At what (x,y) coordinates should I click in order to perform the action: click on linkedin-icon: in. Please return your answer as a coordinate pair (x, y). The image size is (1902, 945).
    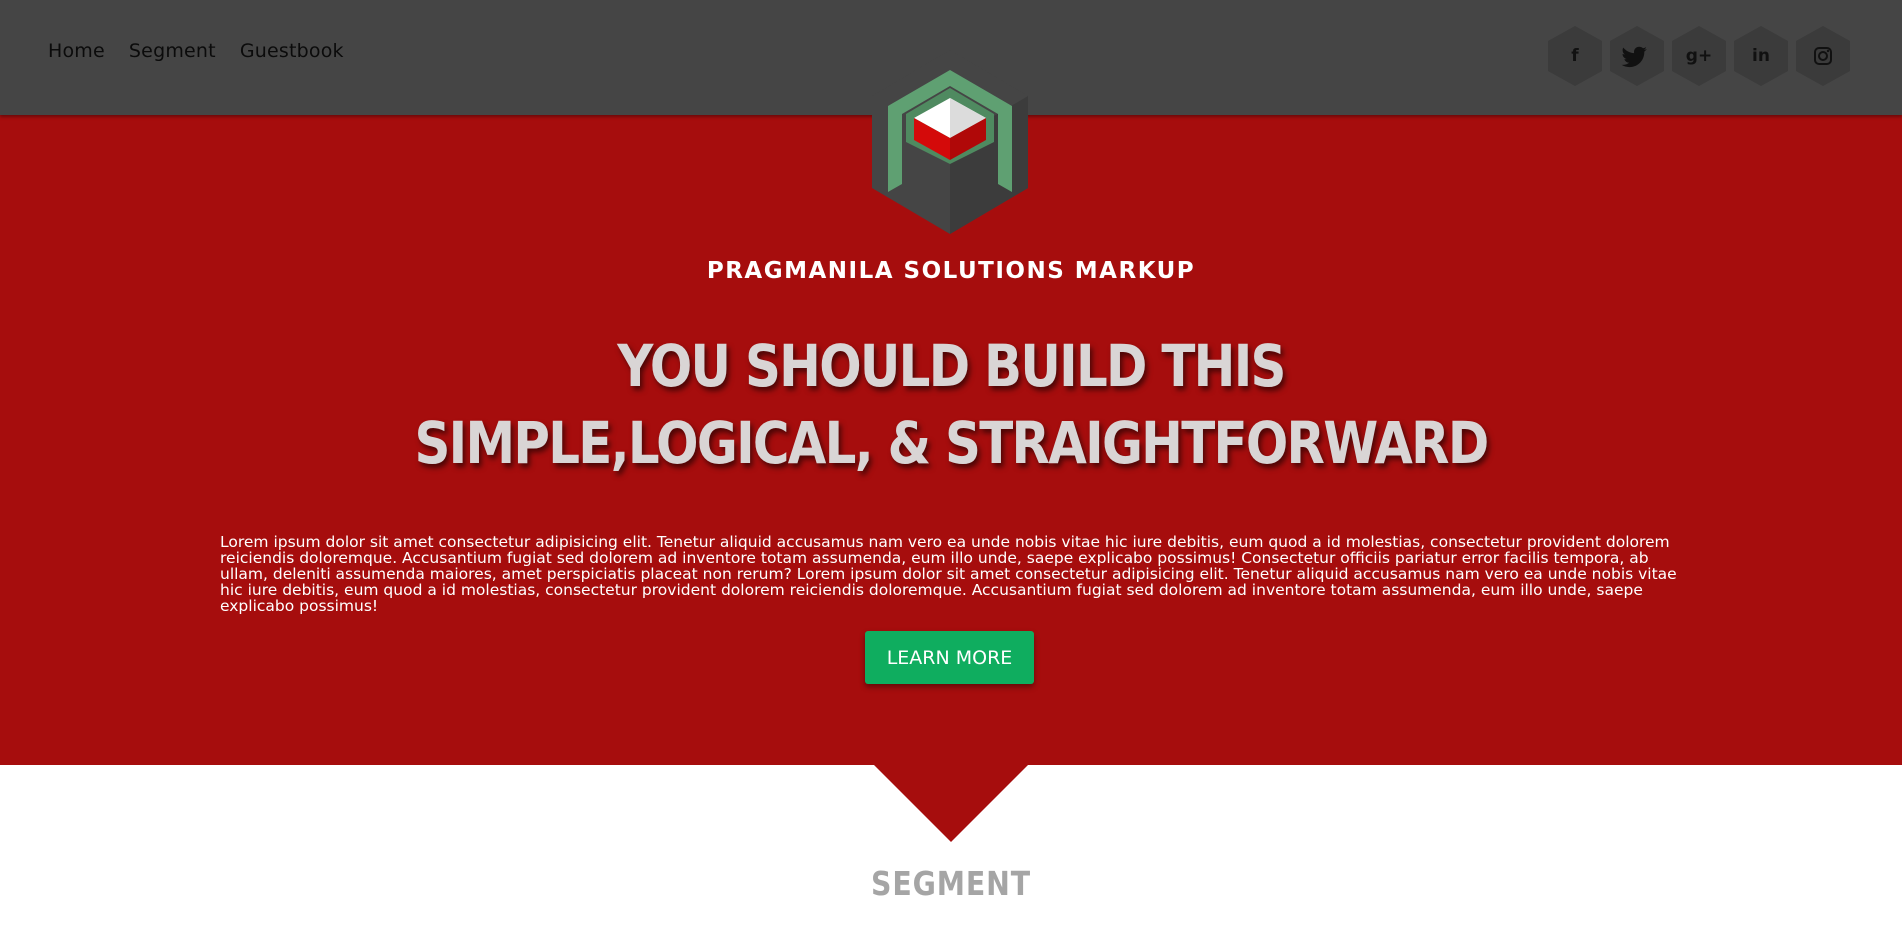
    Looking at the image, I should click on (1761, 56).